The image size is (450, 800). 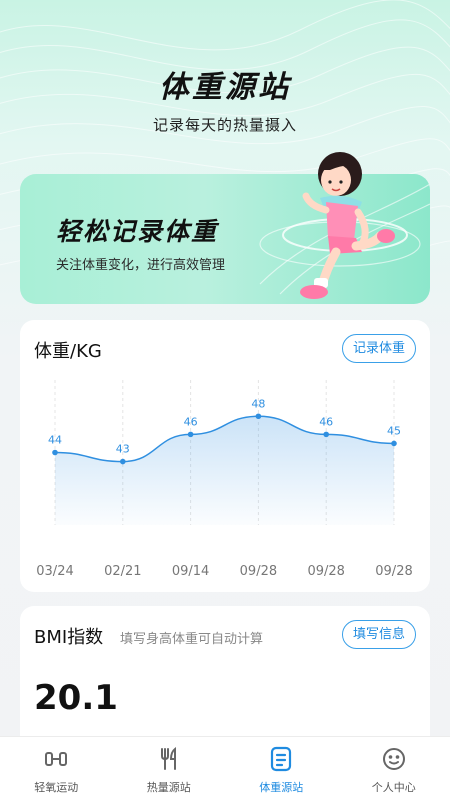 What do you see at coordinates (56, 759) in the screenshot?
I see `dumbbell-icon` at bounding box center [56, 759].